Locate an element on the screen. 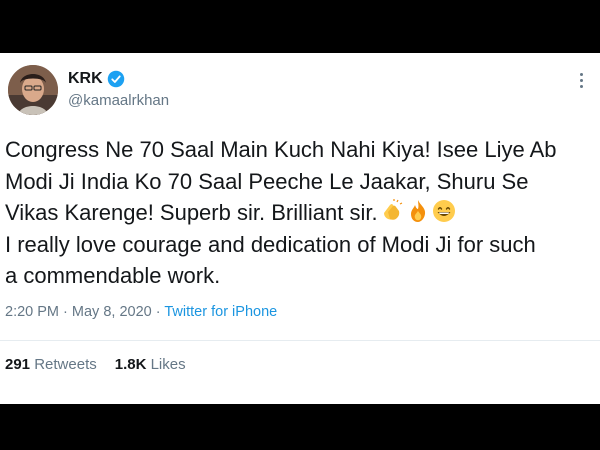 Image resolution: width=600 pixels, height=450 pixels. avatar is located at coordinates (33, 90).